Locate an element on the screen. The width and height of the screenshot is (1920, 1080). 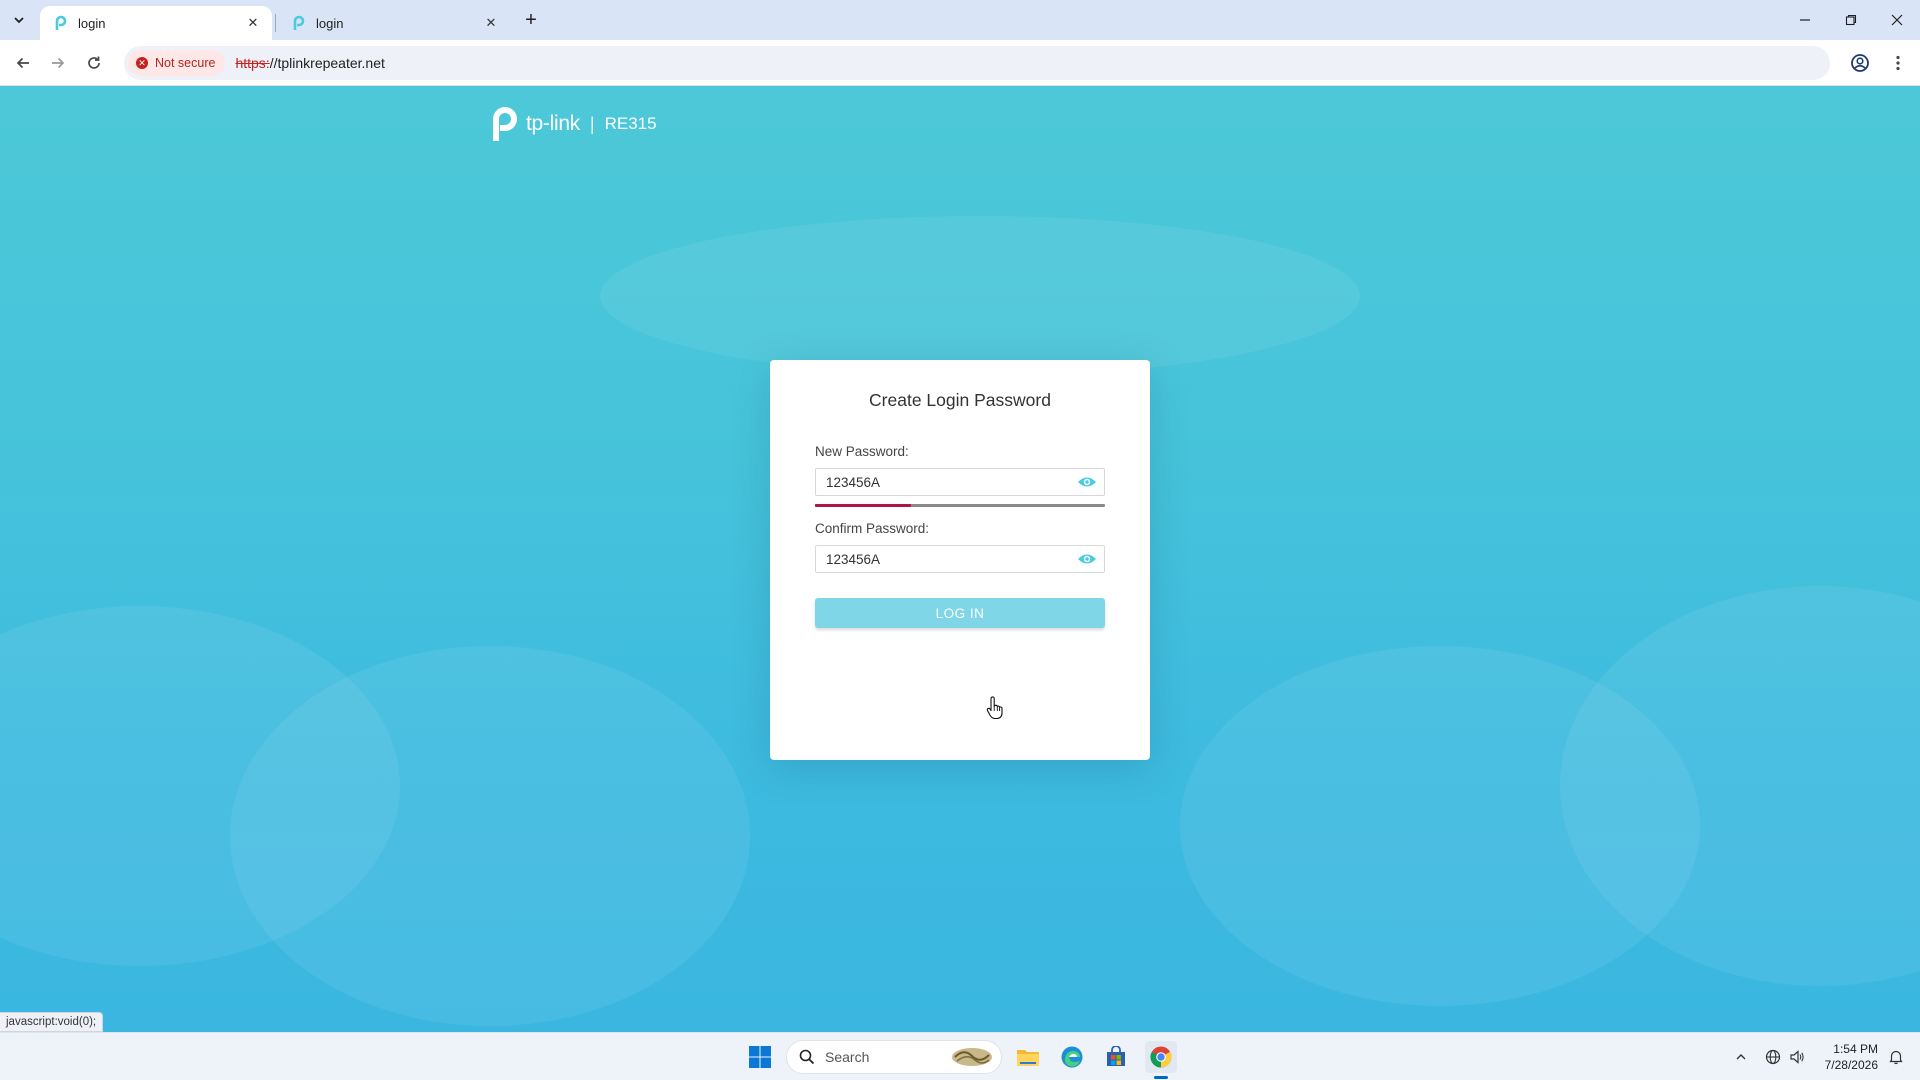
tplink-brand: tp-link | RE315 is located at coordinates (570, 124).